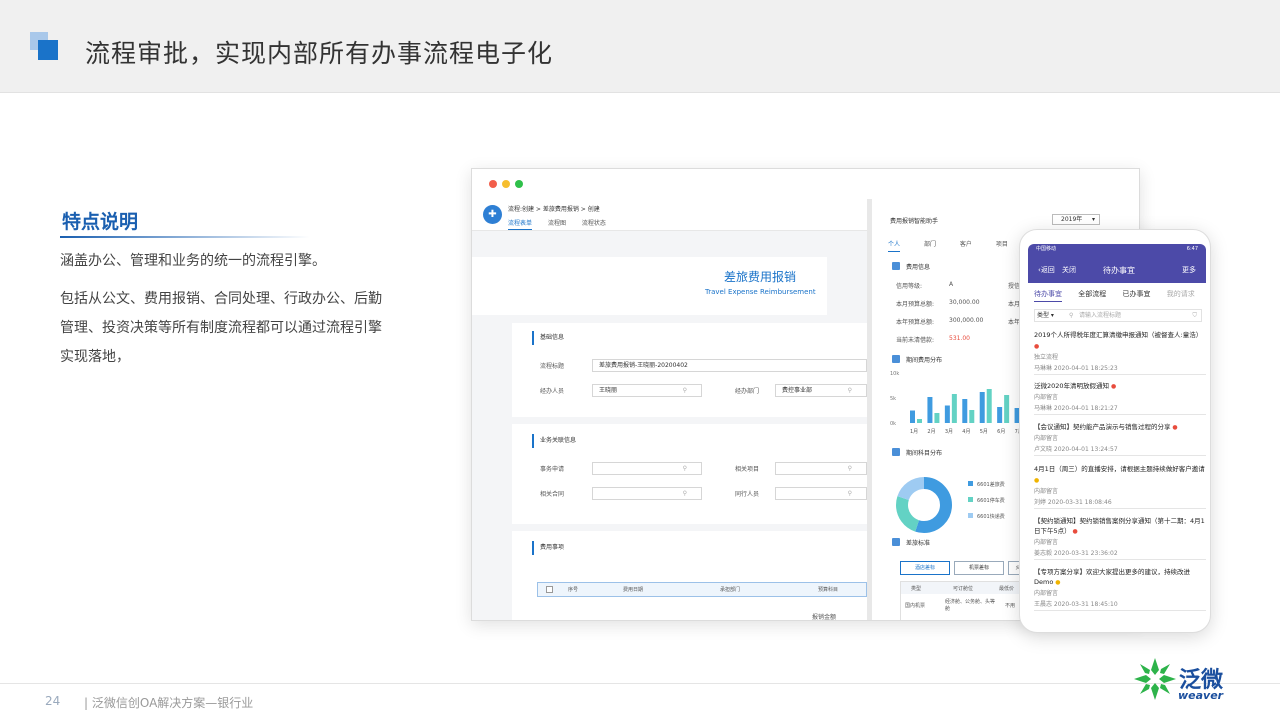 Image resolution: width=1280 pixels, height=720 pixels. I want to click on section-expense-info: 费用信息, so click(911, 266).